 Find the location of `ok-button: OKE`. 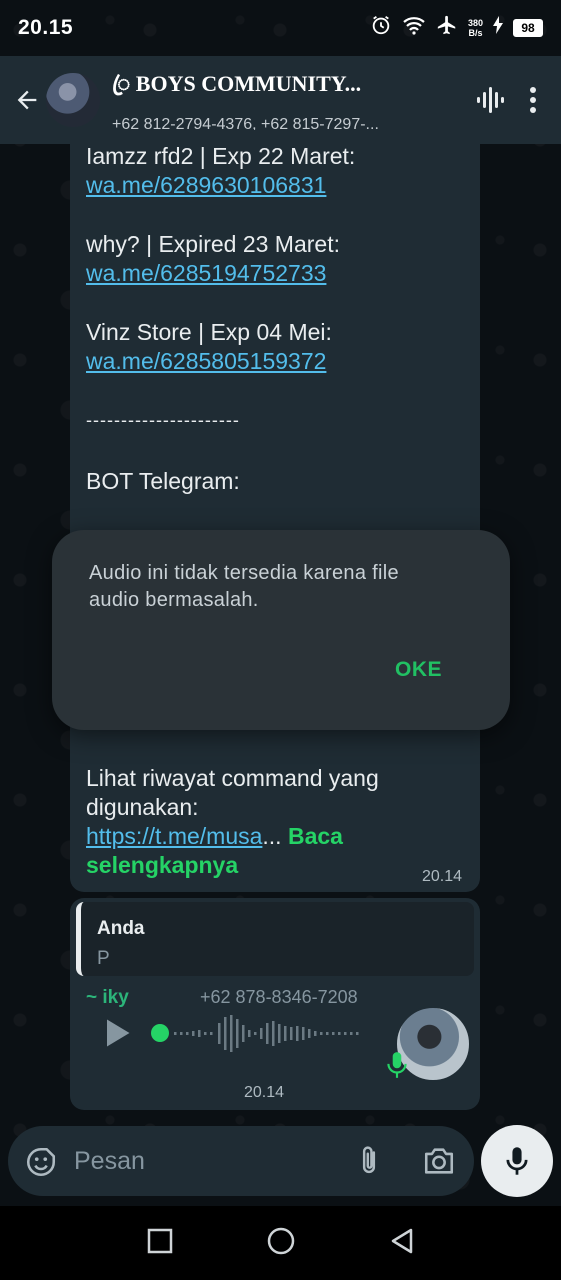

ok-button: OKE is located at coordinates (418, 670).